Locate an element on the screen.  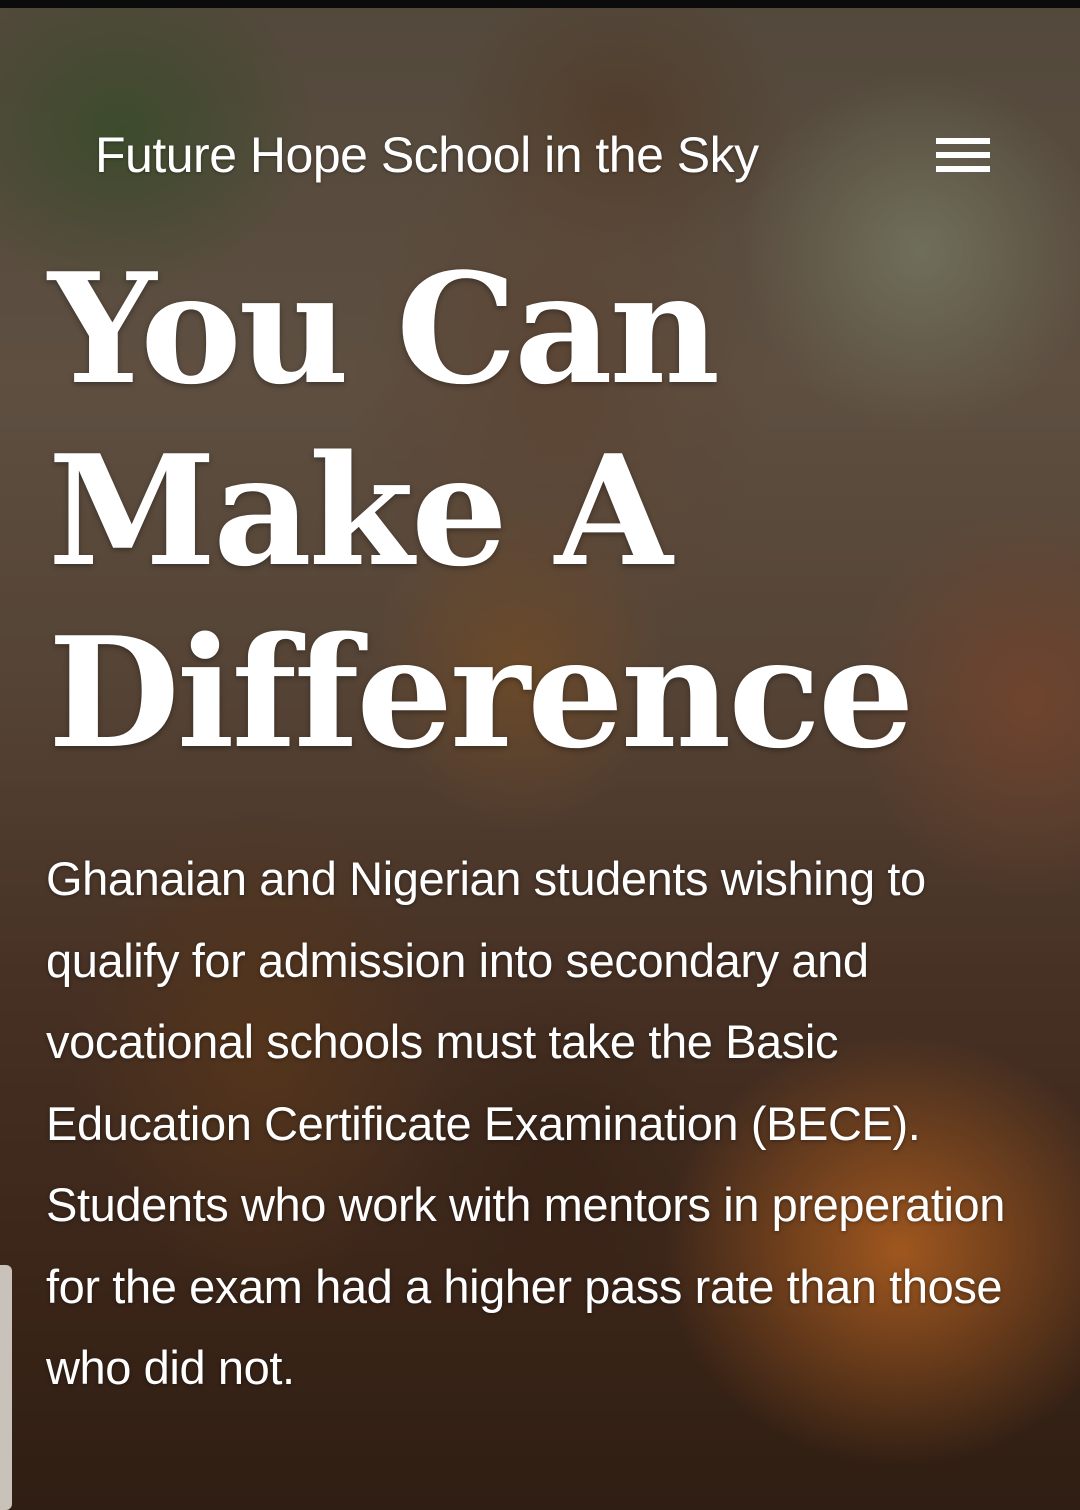
status-bar is located at coordinates (540, 4).